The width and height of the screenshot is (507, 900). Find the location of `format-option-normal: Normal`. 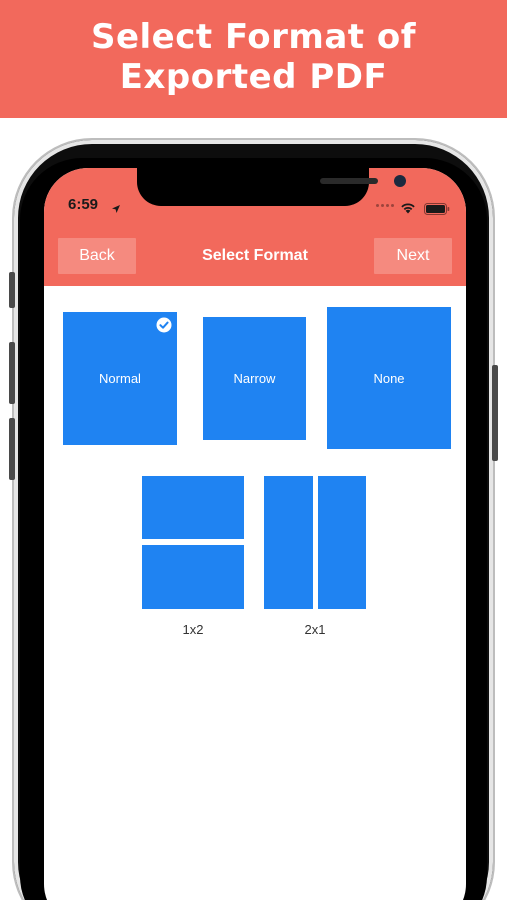

format-option-normal: Normal is located at coordinates (120, 378).